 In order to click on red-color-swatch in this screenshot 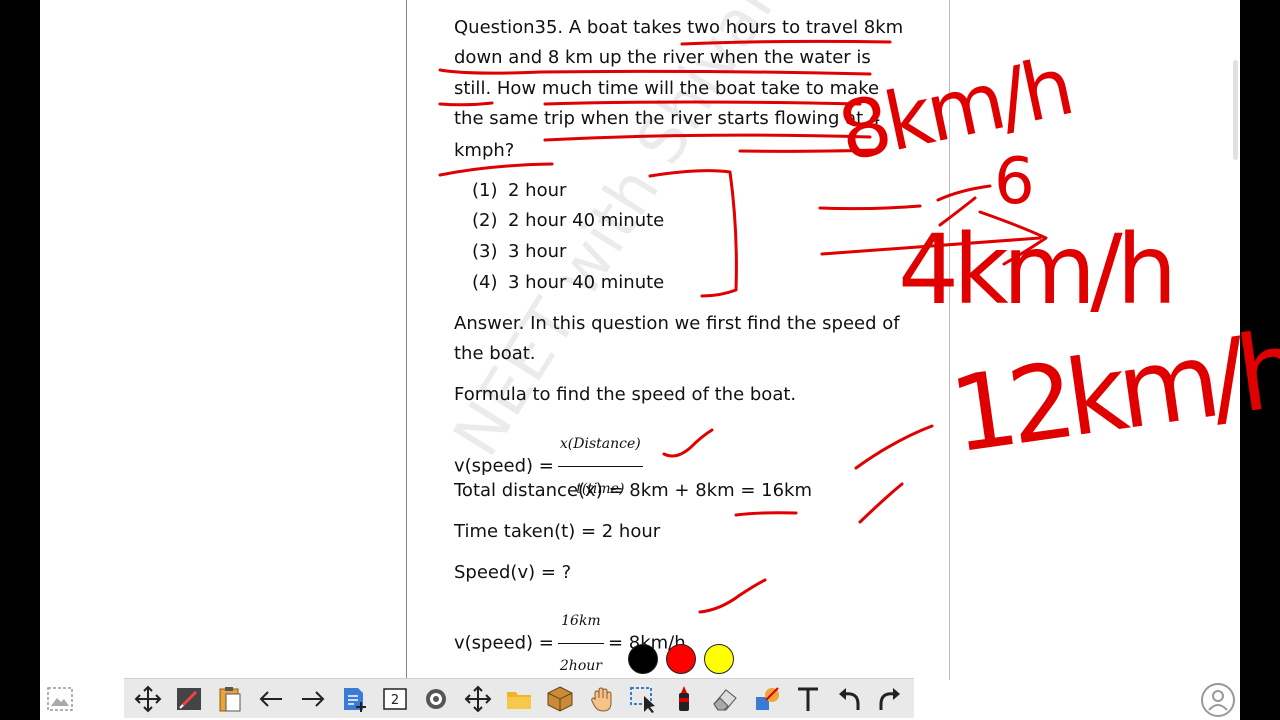, I will do `click(681, 659)`.